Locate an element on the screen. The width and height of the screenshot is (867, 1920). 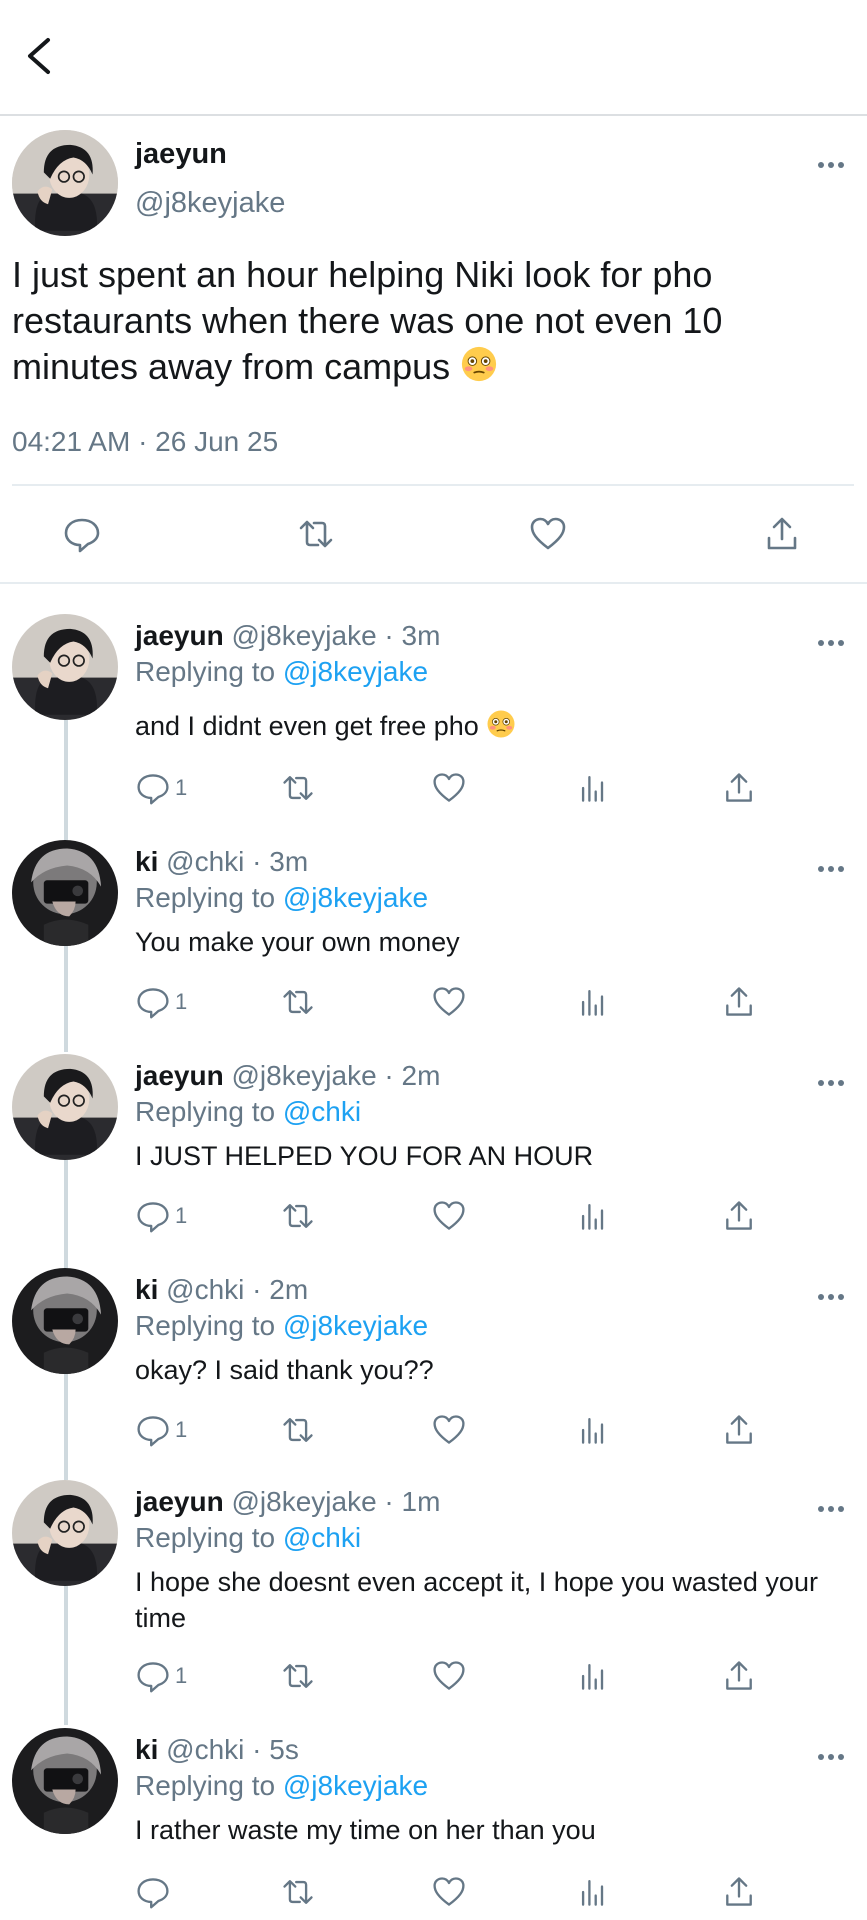
reply-text: I JUST HELPED YOU FOR AN HOUR is located at coordinates (364, 1156).